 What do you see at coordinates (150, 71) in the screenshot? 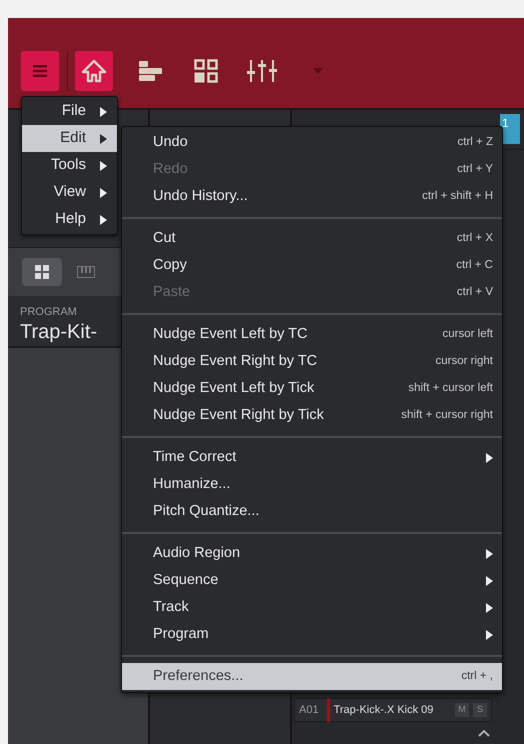
I see `arrange-icon` at bounding box center [150, 71].